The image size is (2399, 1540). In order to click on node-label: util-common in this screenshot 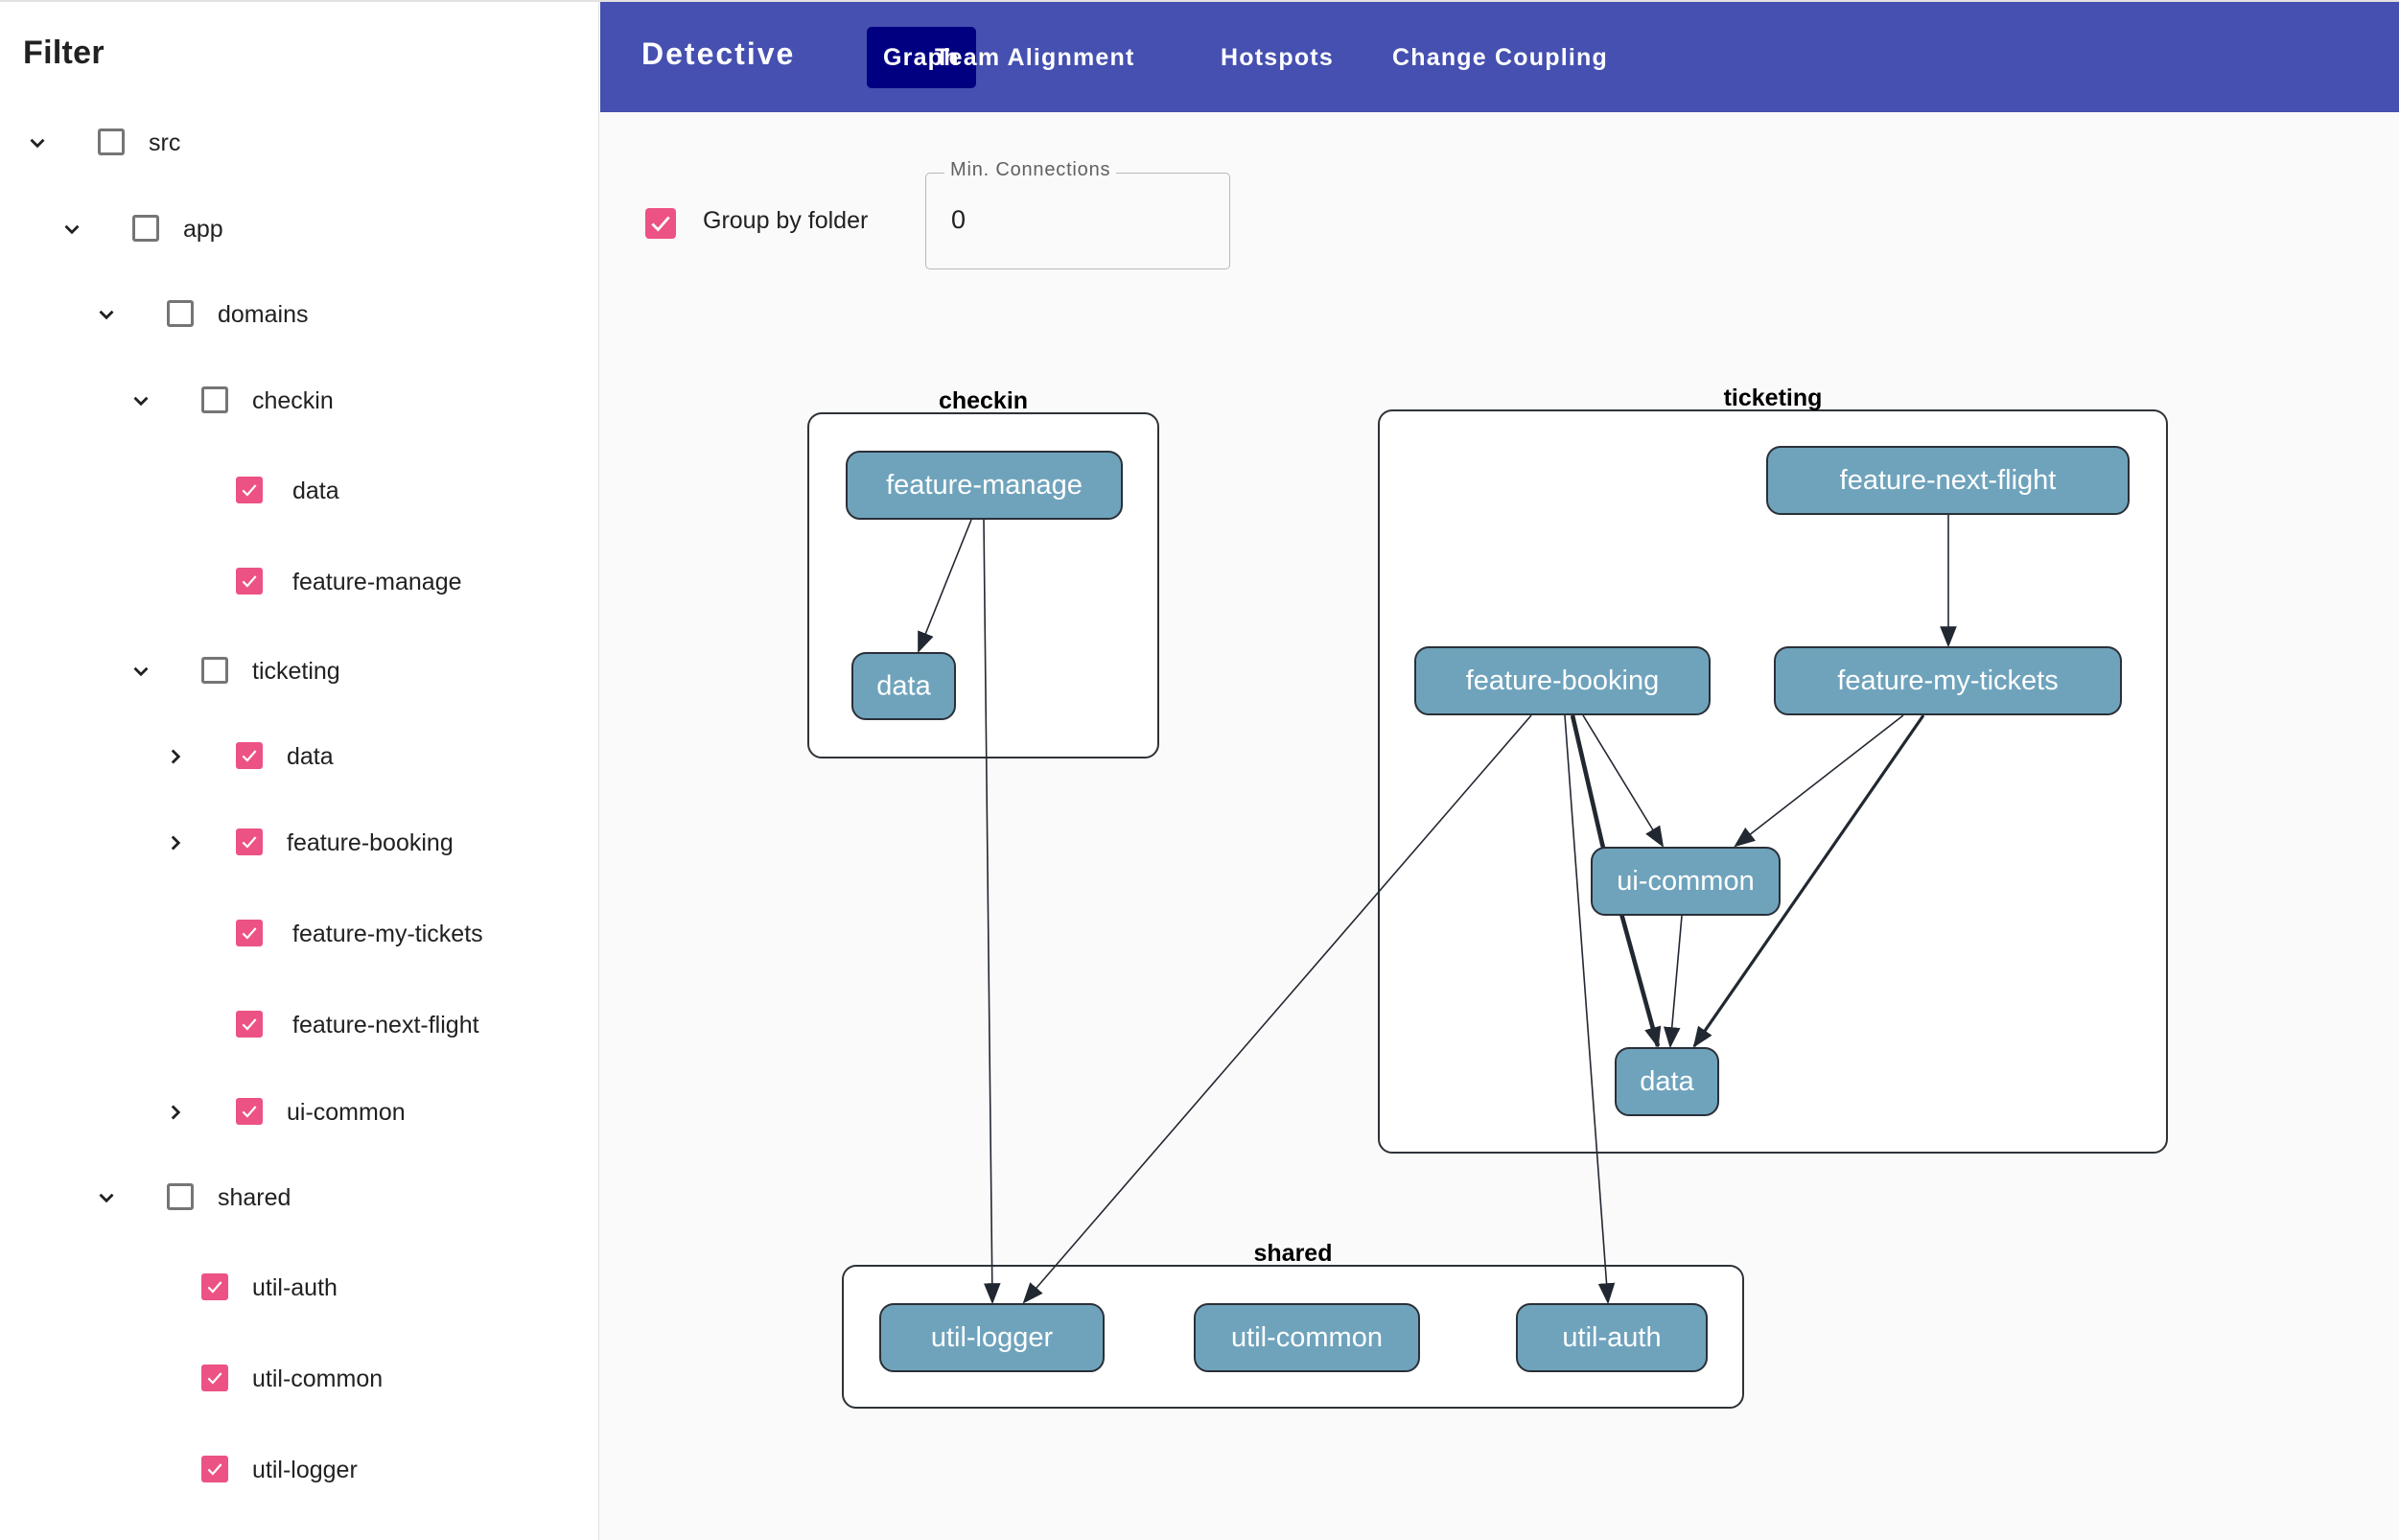, I will do `click(1307, 1337)`.